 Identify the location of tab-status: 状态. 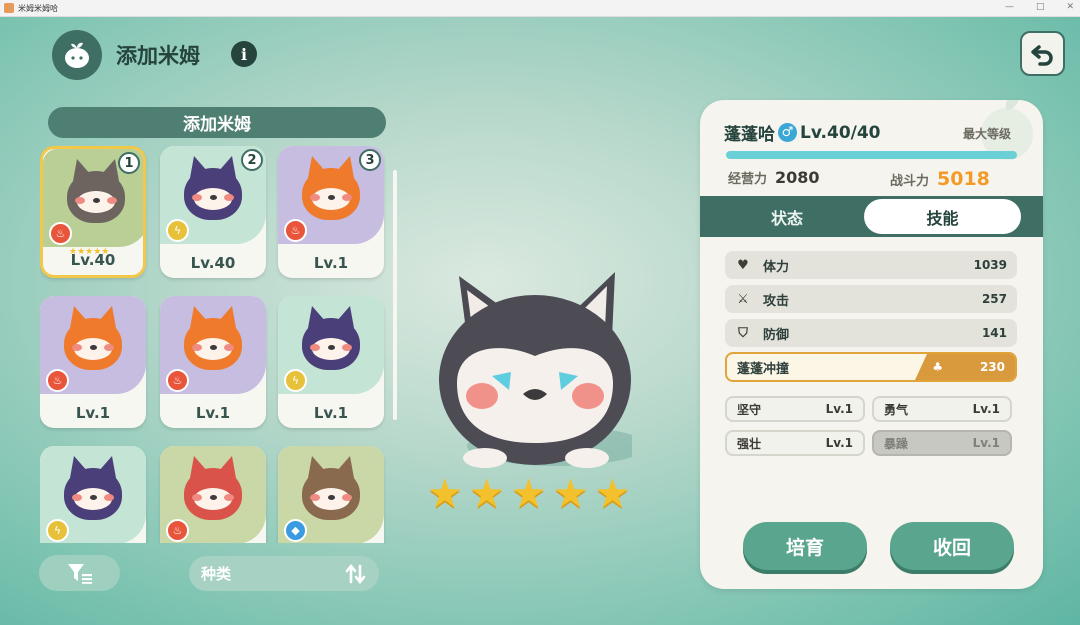
(787, 216).